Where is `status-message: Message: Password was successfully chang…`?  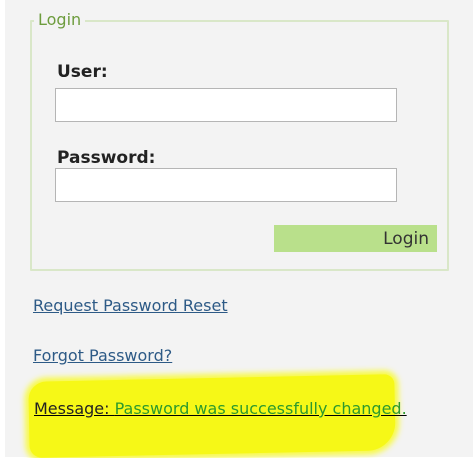
status-message: Message: Password was successfully chang… is located at coordinates (224, 408).